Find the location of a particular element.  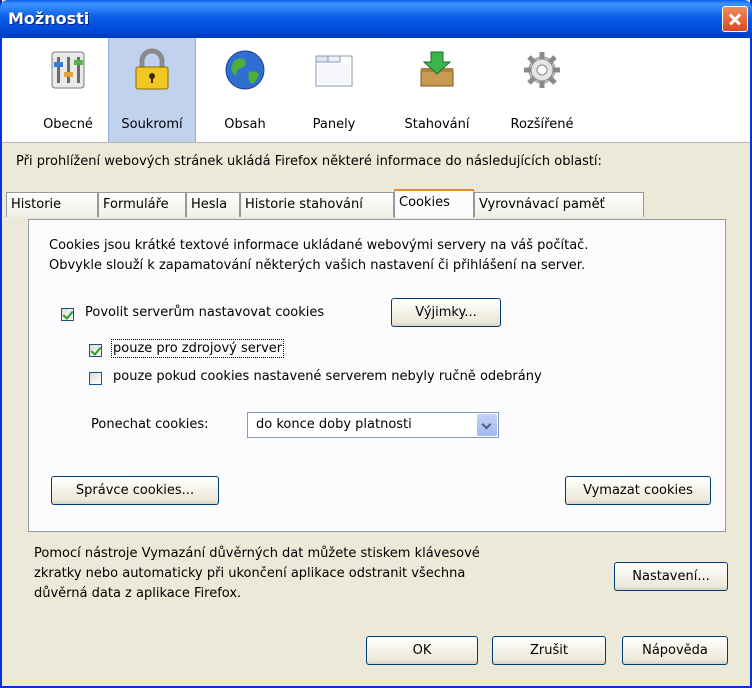

pane-label: Soukromí is located at coordinates (152, 124).